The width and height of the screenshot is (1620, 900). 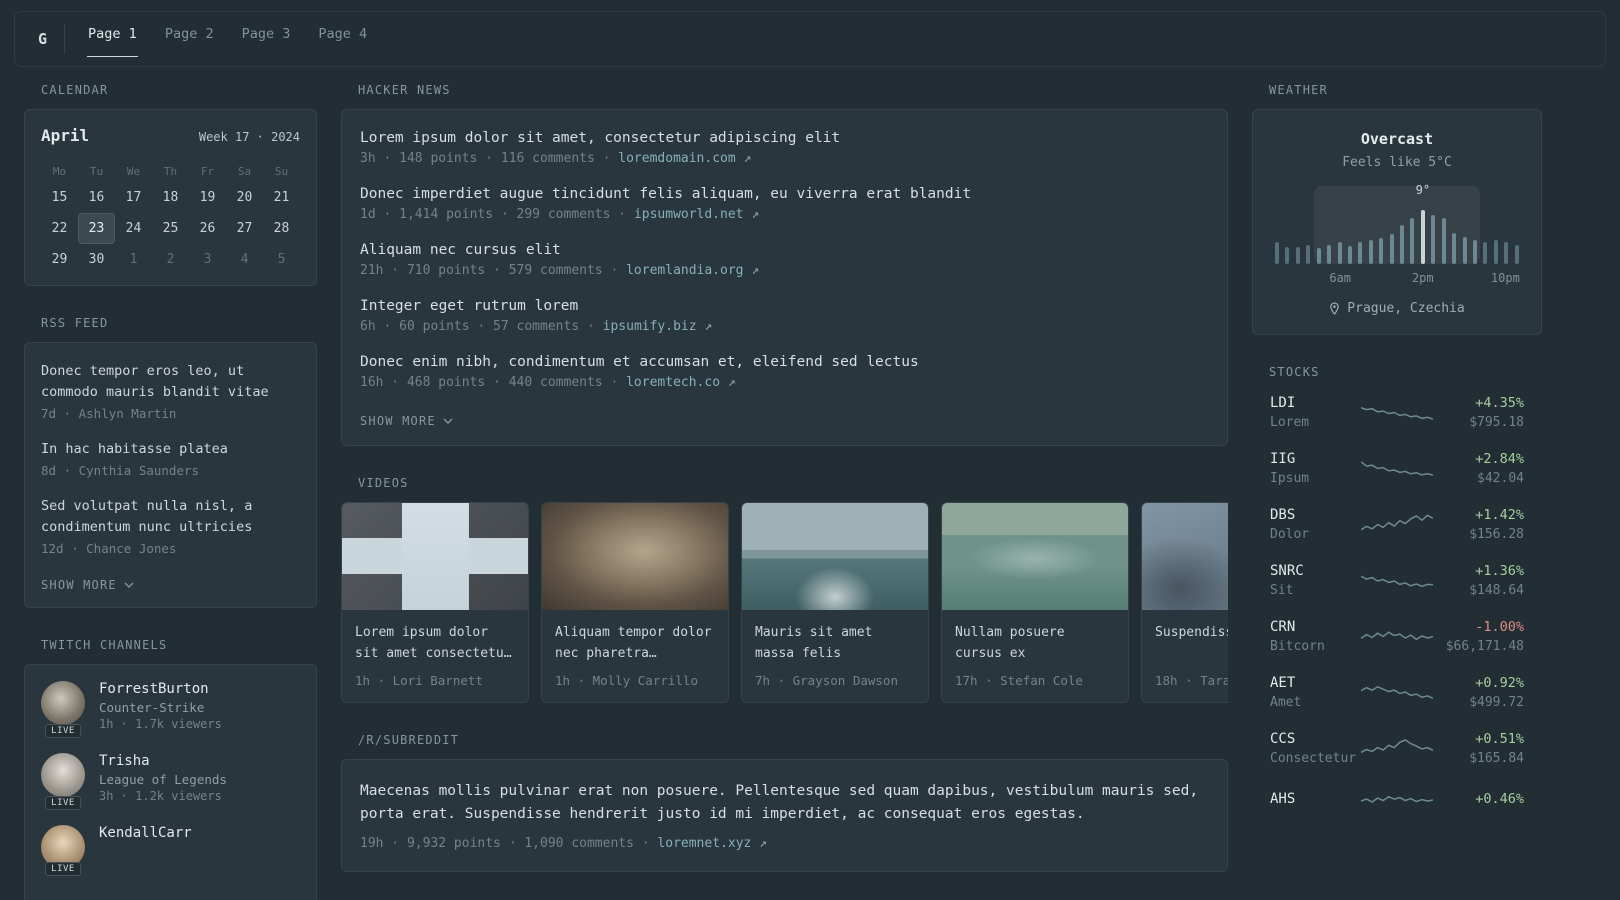 I want to click on twitch-channel: LIVE KendallCarr, so click(x=170, y=850).